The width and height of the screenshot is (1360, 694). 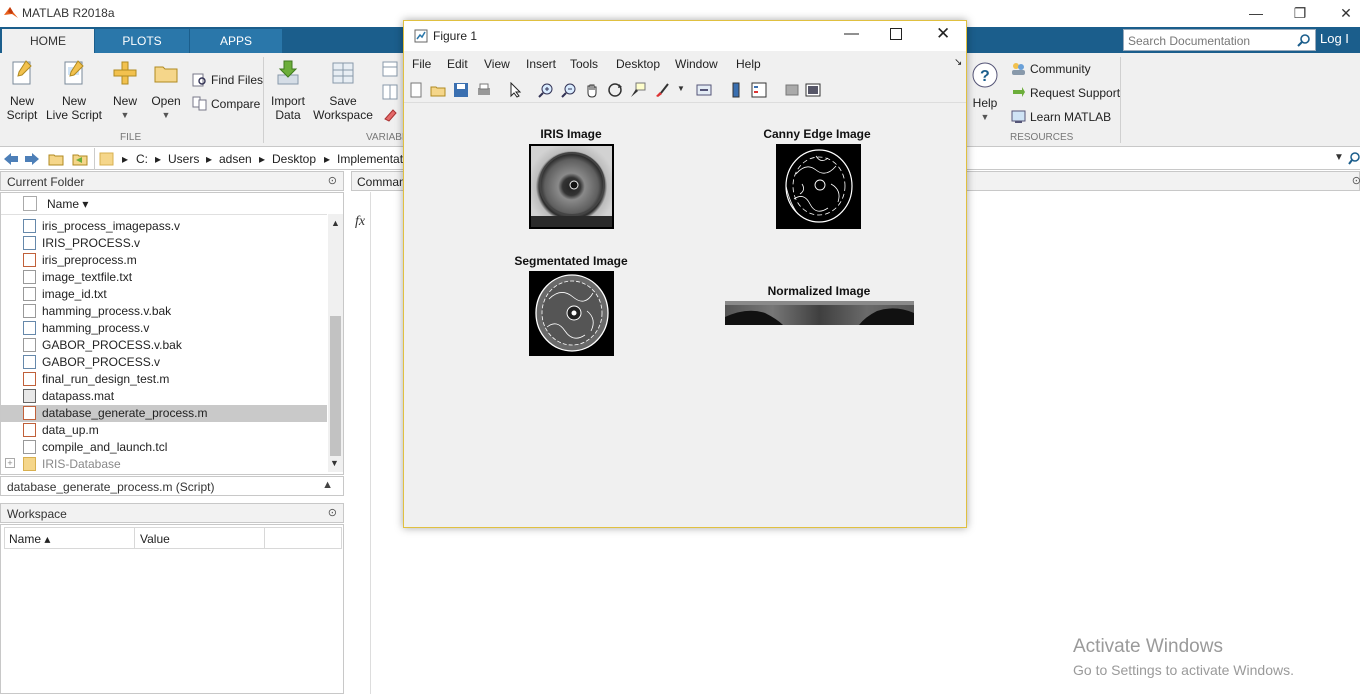 I want to click on legend-icon, so click(x=759, y=90).